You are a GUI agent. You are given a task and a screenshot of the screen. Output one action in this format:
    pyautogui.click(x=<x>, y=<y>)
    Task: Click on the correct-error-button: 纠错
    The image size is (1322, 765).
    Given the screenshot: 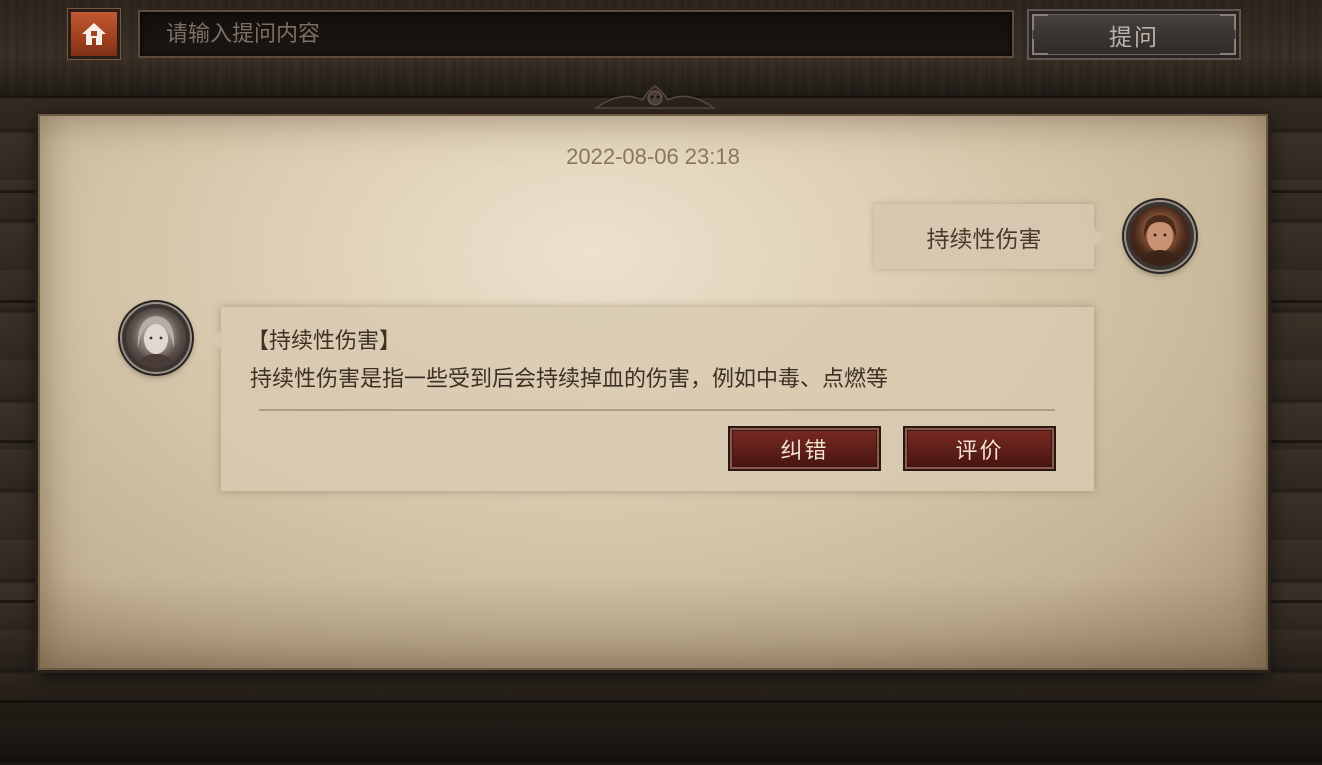 What is the action you would take?
    pyautogui.click(x=804, y=448)
    